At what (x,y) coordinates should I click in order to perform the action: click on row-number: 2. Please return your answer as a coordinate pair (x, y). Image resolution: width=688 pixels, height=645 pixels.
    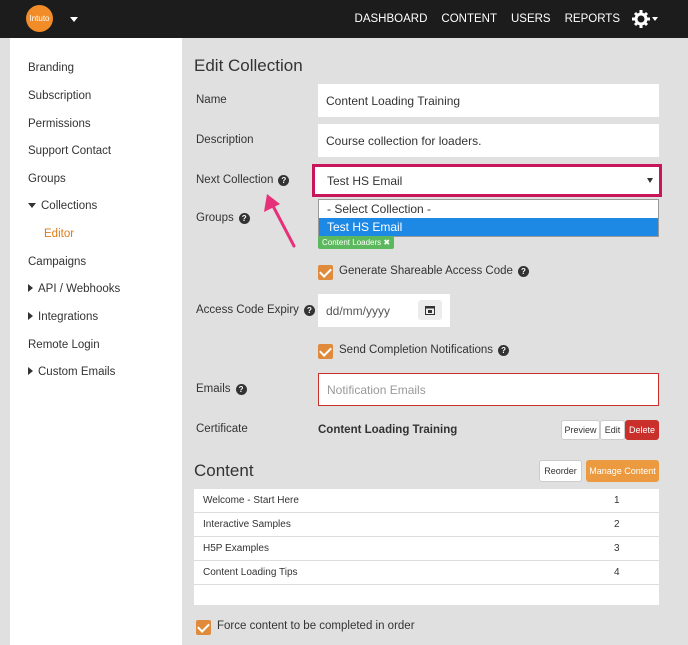
    Looking at the image, I should click on (617, 524).